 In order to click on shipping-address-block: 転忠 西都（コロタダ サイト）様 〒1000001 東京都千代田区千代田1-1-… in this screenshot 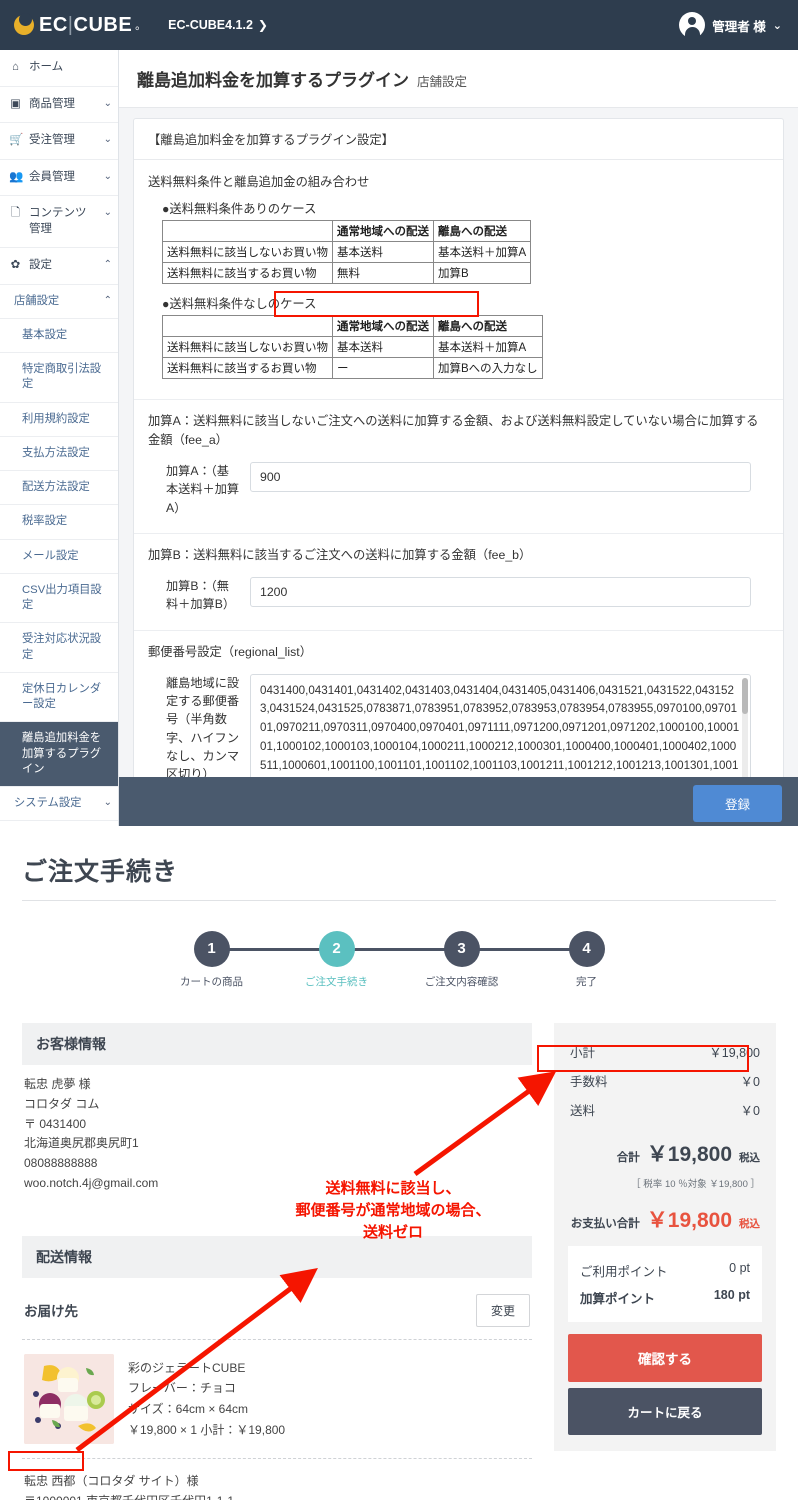, I will do `click(277, 1479)`.